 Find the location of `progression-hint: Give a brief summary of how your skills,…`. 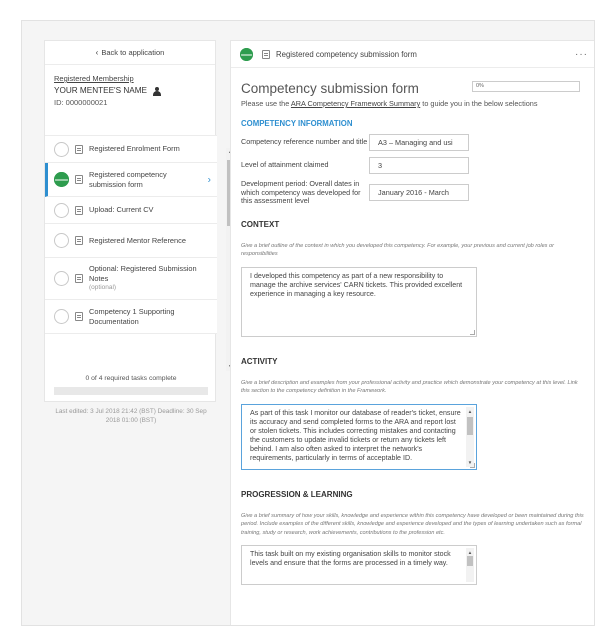

progression-hint: Give a brief summary of how your skills,… is located at coordinates (412, 524).